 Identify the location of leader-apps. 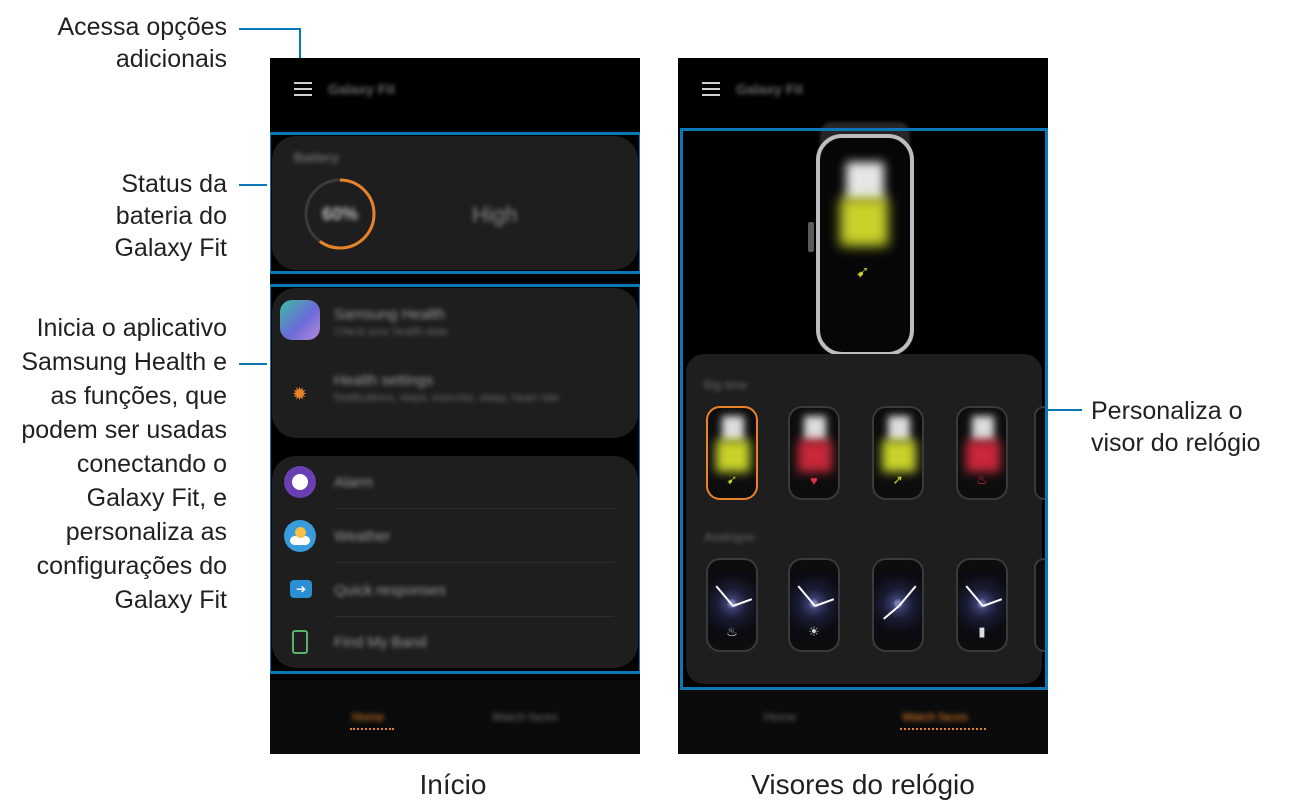
(253, 364).